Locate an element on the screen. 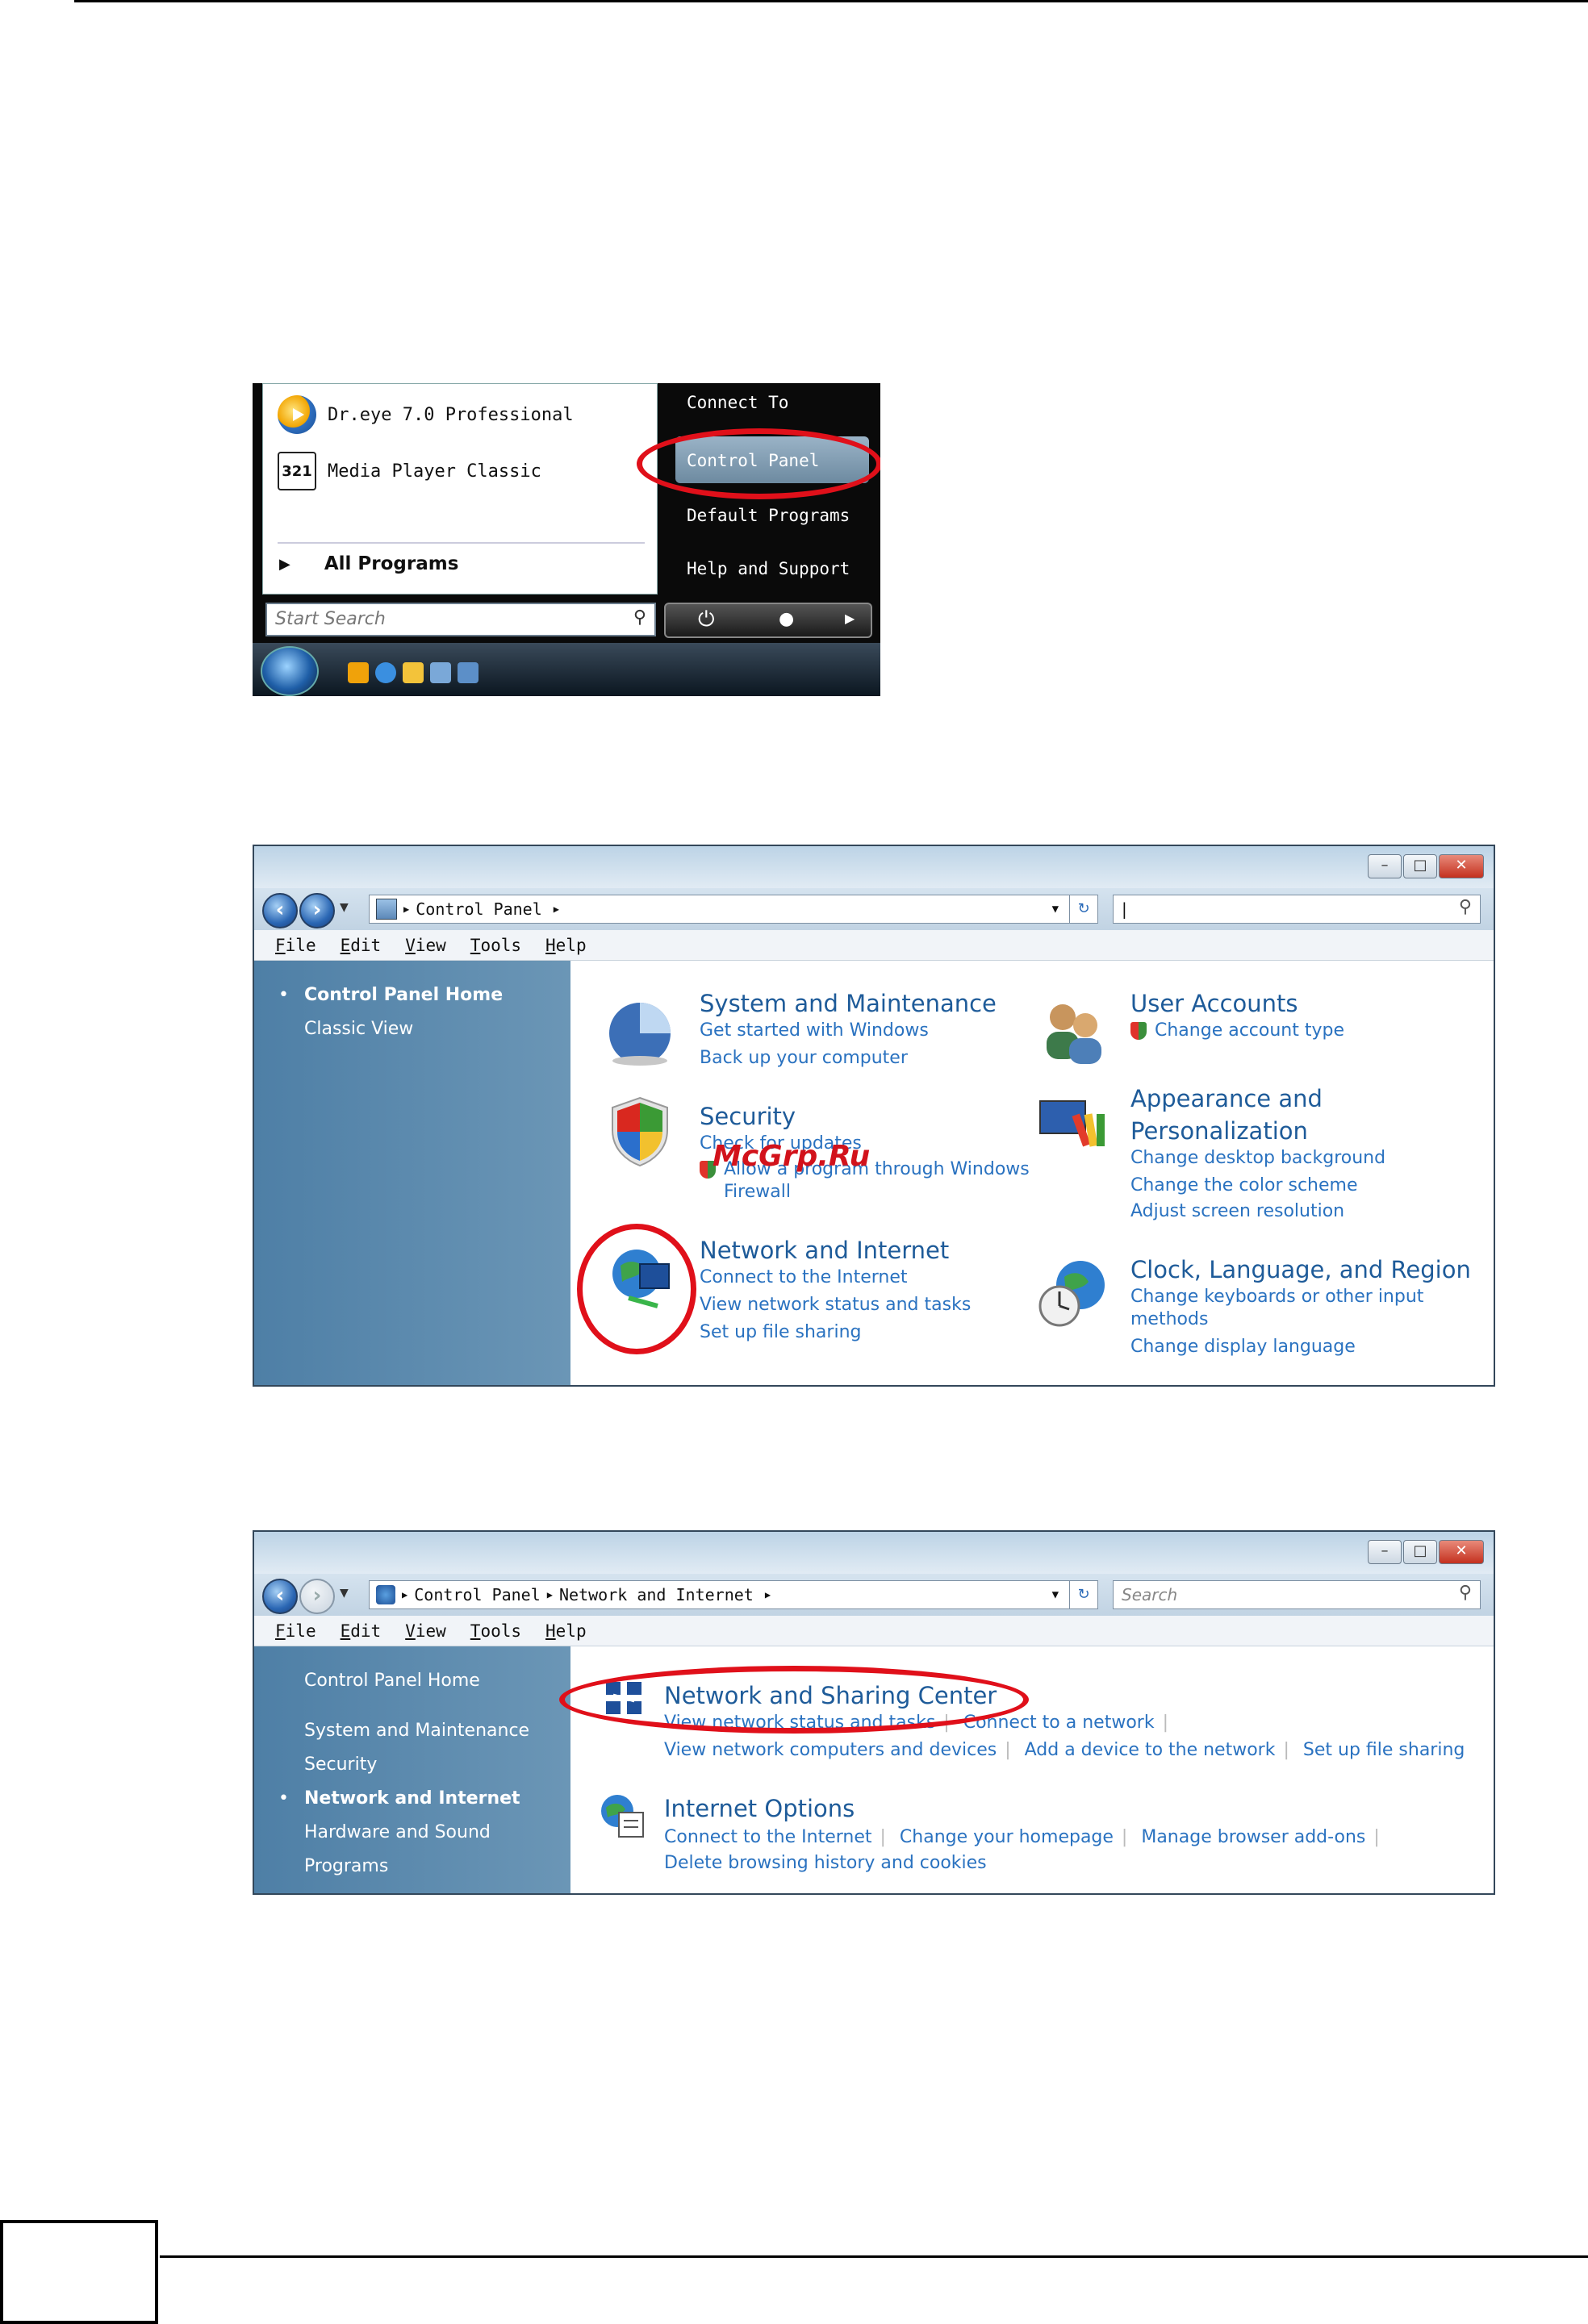 This screenshot has width=1588, height=2324. media-icon is located at coordinates (358, 672).